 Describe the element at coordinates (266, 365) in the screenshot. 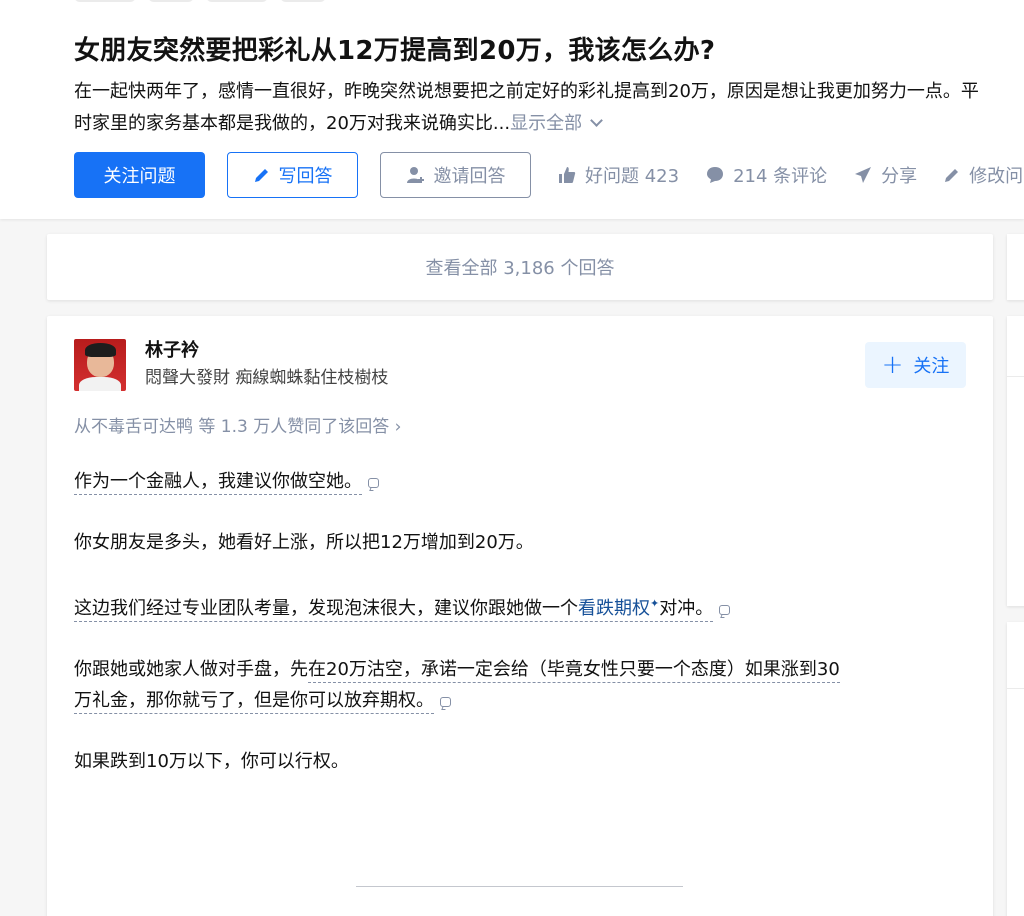

I see `author-info: 林子衿 悶聲大發財 痴線蜘蛛黏住枝樹枝` at that location.